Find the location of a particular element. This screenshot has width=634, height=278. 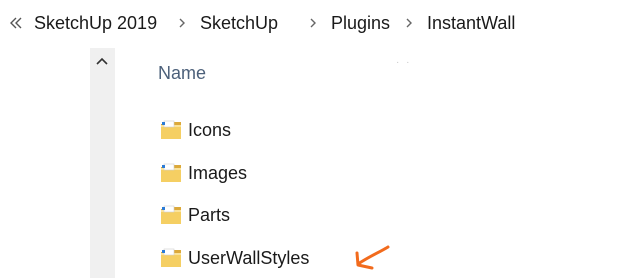

list-item: Icons is located at coordinates (195, 130).